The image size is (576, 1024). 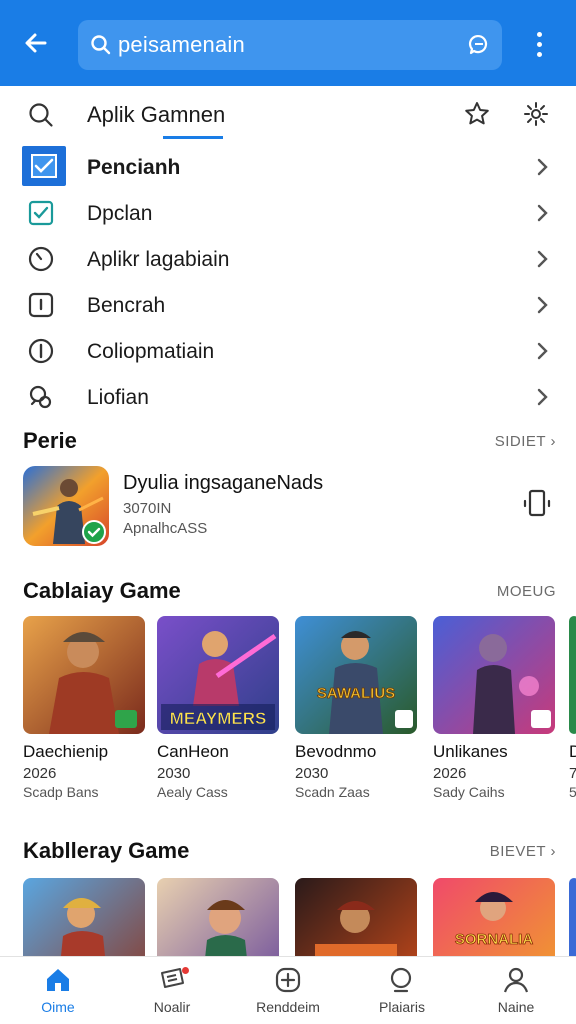 I want to click on game-card-meta: Scadp Bans, so click(x=61, y=792).